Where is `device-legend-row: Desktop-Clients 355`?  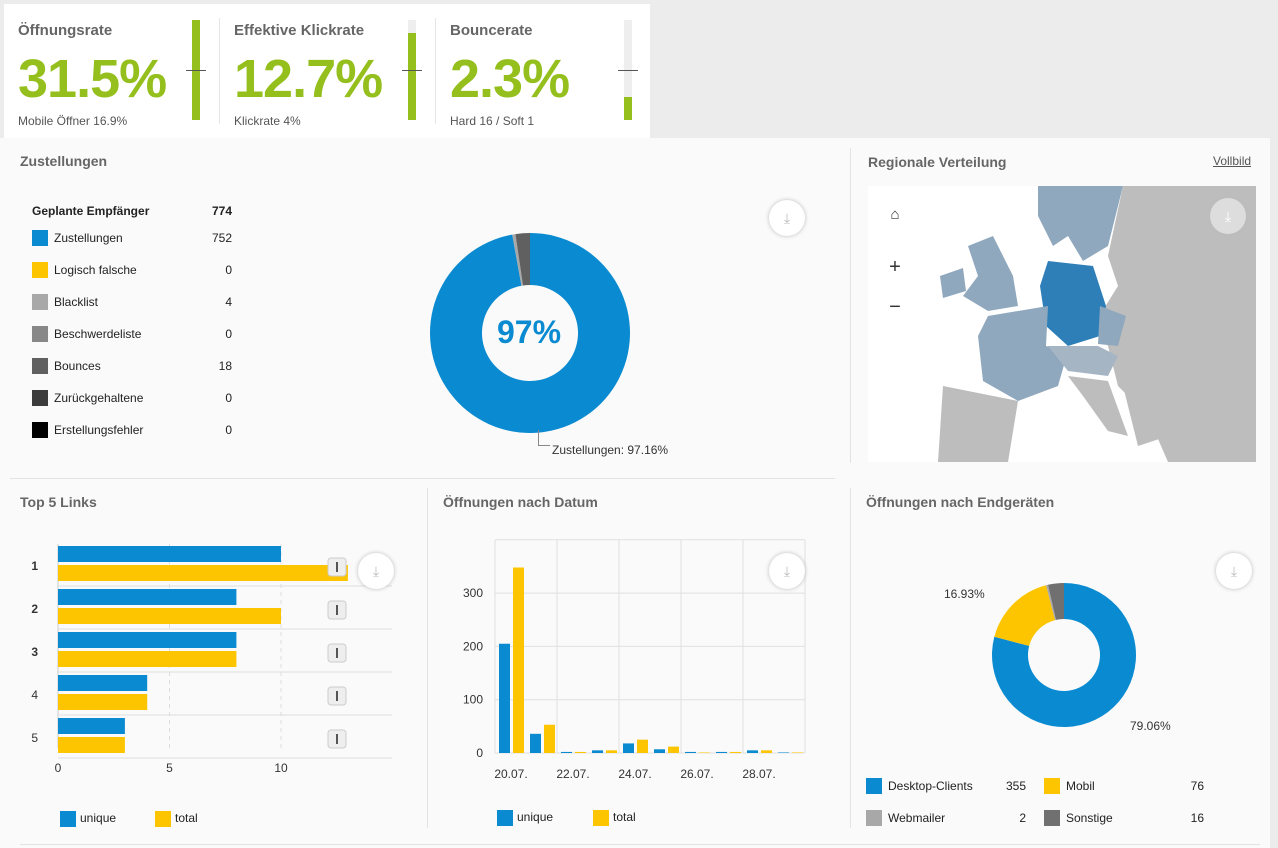
device-legend-row: Desktop-Clients 355 is located at coordinates (946, 786).